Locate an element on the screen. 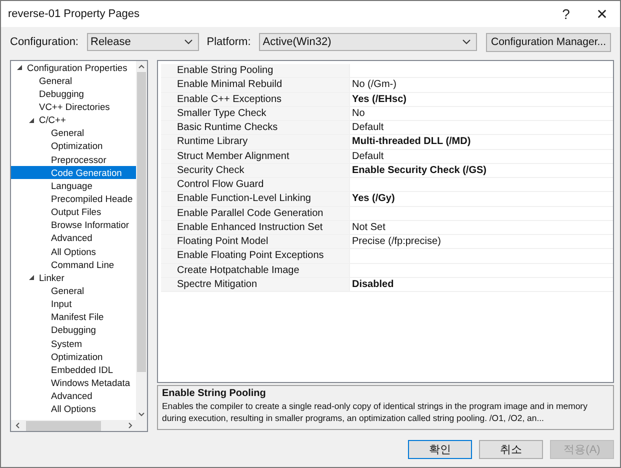 This screenshot has height=468, width=621. property-name: Basic Runtime Checks is located at coordinates (255, 127).